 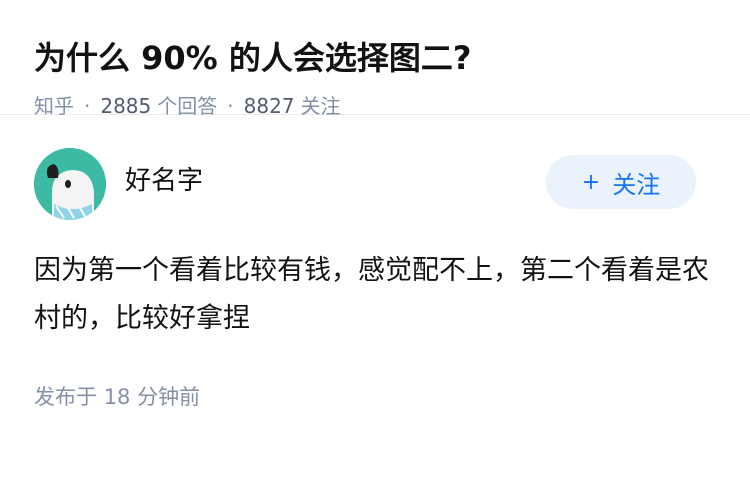 What do you see at coordinates (65, 397) in the screenshot?
I see `answer-time-label: 发布于` at bounding box center [65, 397].